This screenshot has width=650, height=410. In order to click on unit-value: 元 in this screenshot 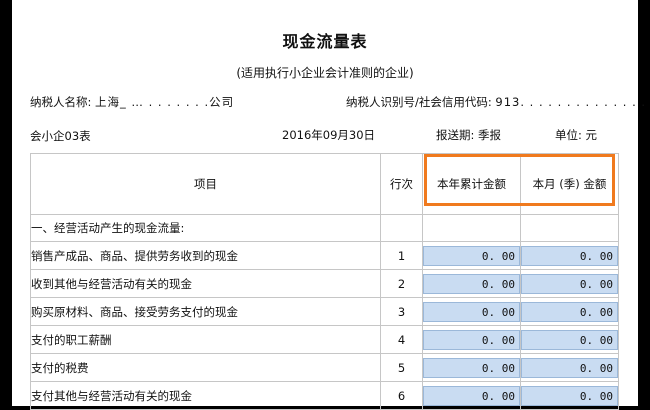, I will do `click(591, 135)`.